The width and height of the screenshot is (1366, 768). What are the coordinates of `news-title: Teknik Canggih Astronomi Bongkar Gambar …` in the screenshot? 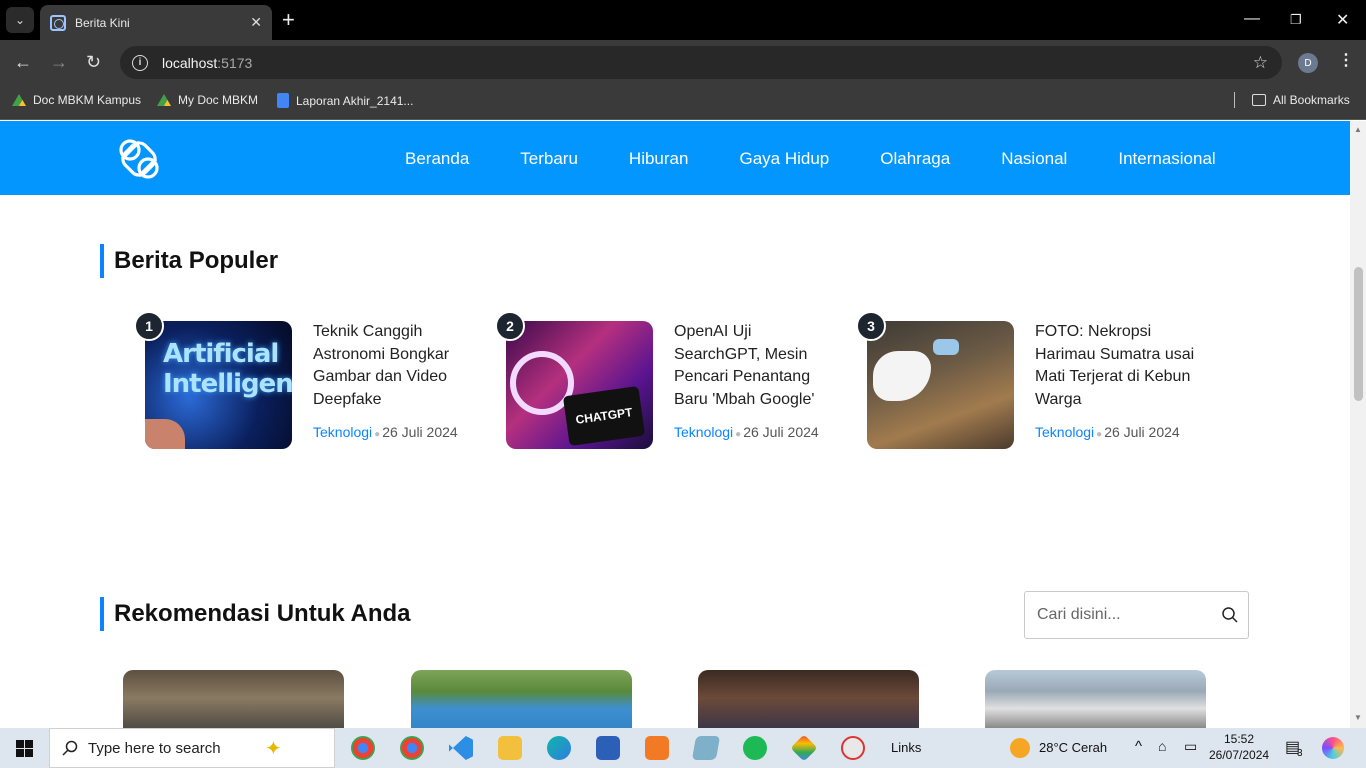 It's located at (393, 366).